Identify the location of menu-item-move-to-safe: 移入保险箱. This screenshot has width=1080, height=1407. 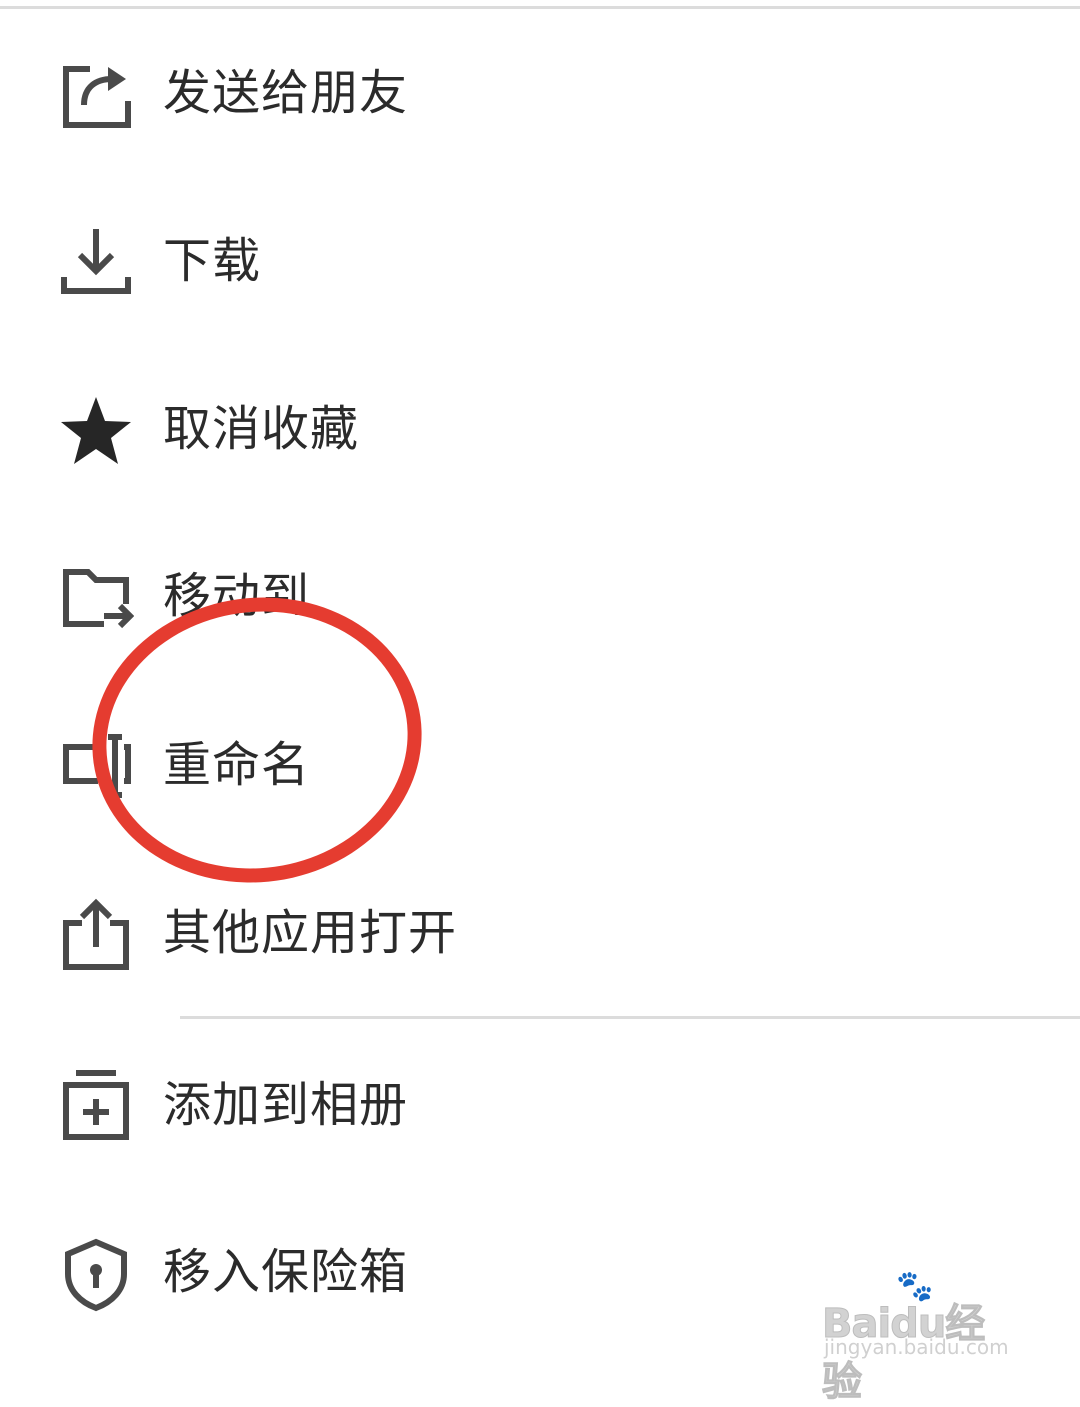
(540, 1272).